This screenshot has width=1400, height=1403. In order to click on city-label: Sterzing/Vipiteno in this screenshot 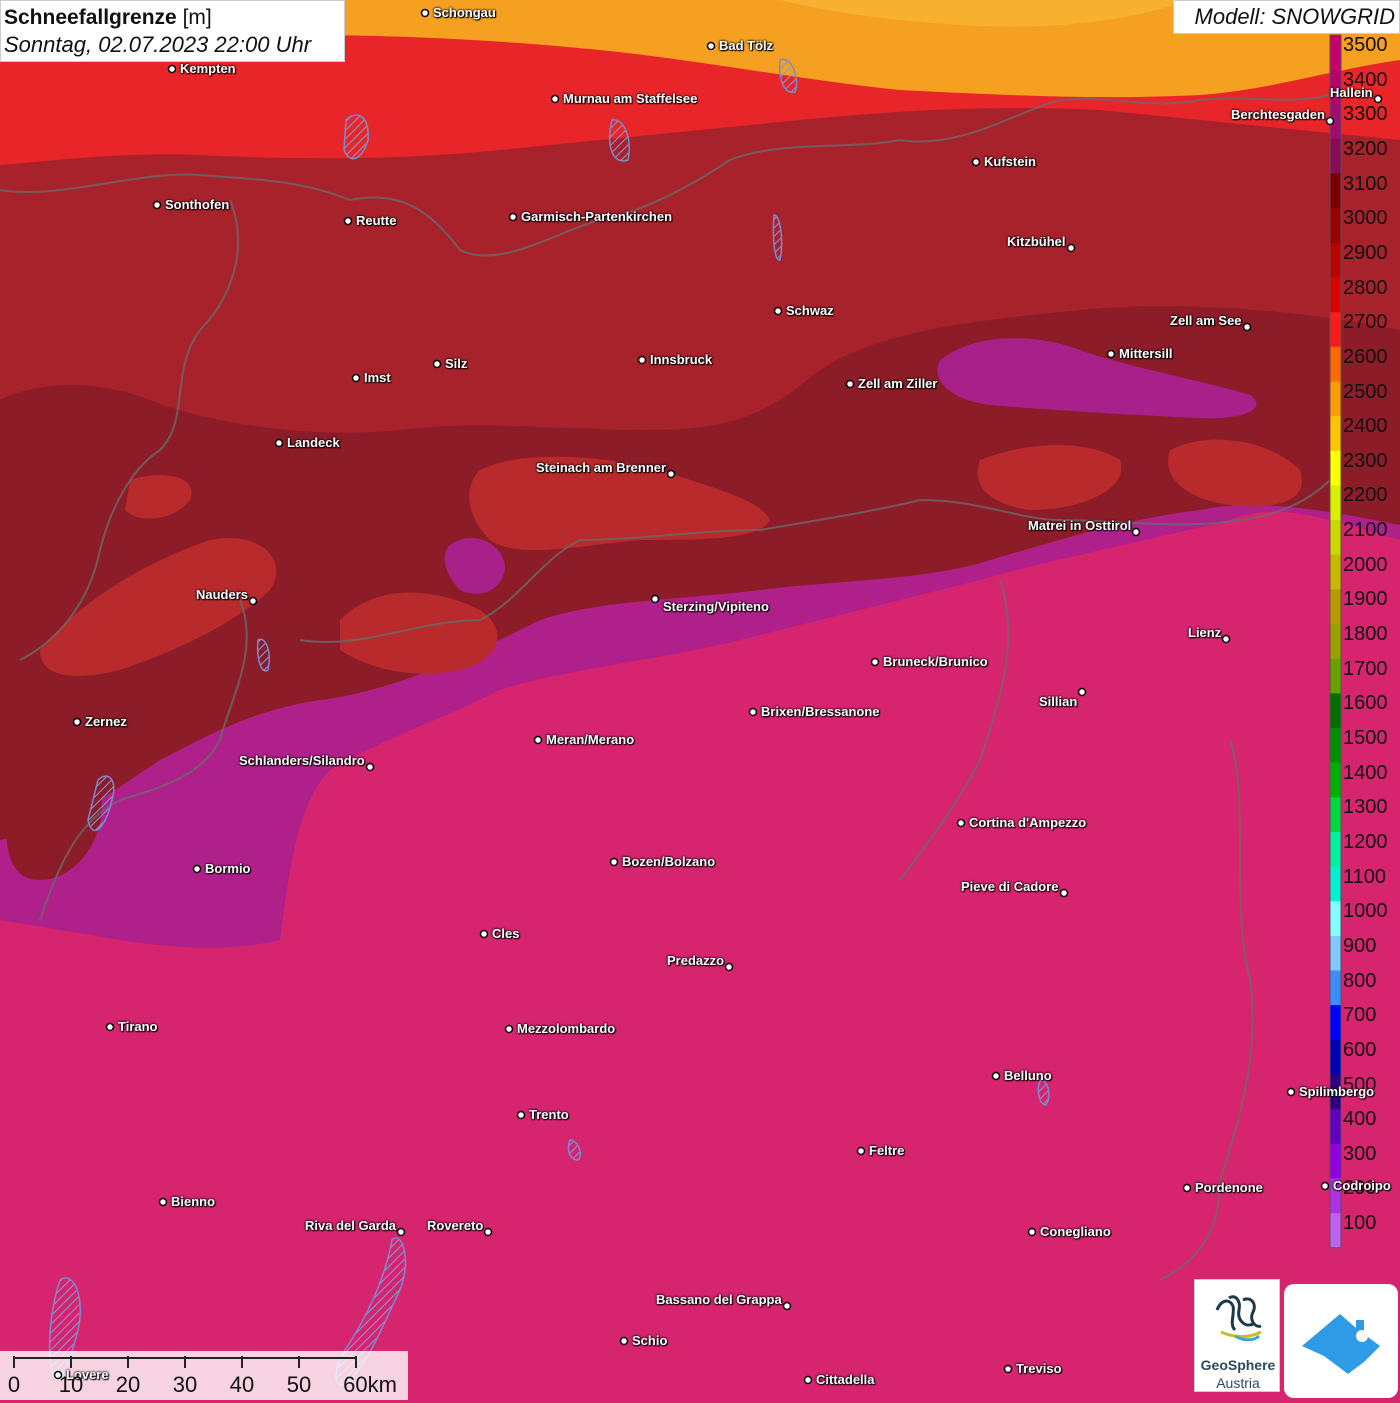, I will do `click(716, 607)`.